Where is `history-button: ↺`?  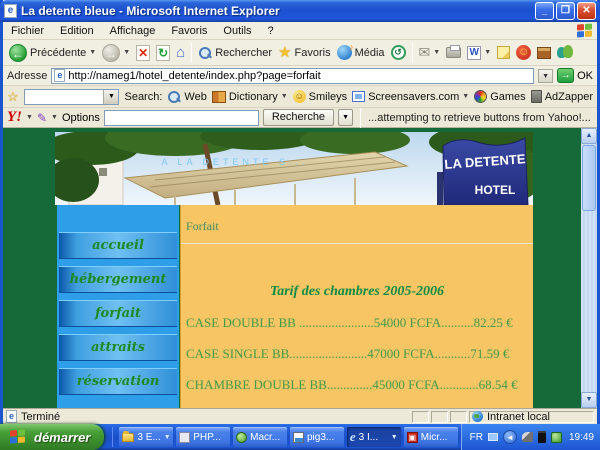 history-button: ↺ is located at coordinates (398, 53).